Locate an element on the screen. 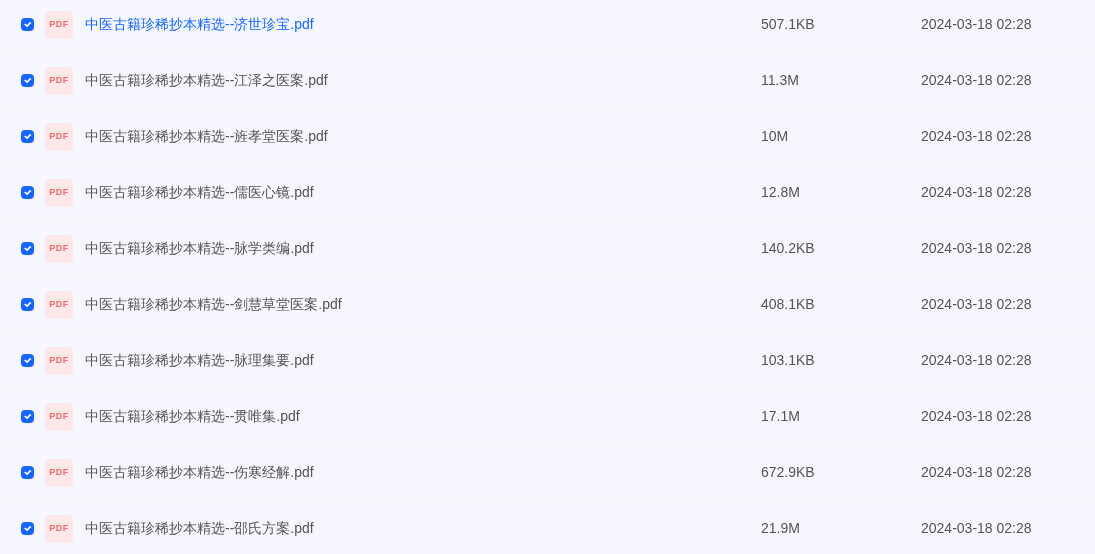 This screenshot has height=554, width=1095. file-size: 12.8M is located at coordinates (780, 192).